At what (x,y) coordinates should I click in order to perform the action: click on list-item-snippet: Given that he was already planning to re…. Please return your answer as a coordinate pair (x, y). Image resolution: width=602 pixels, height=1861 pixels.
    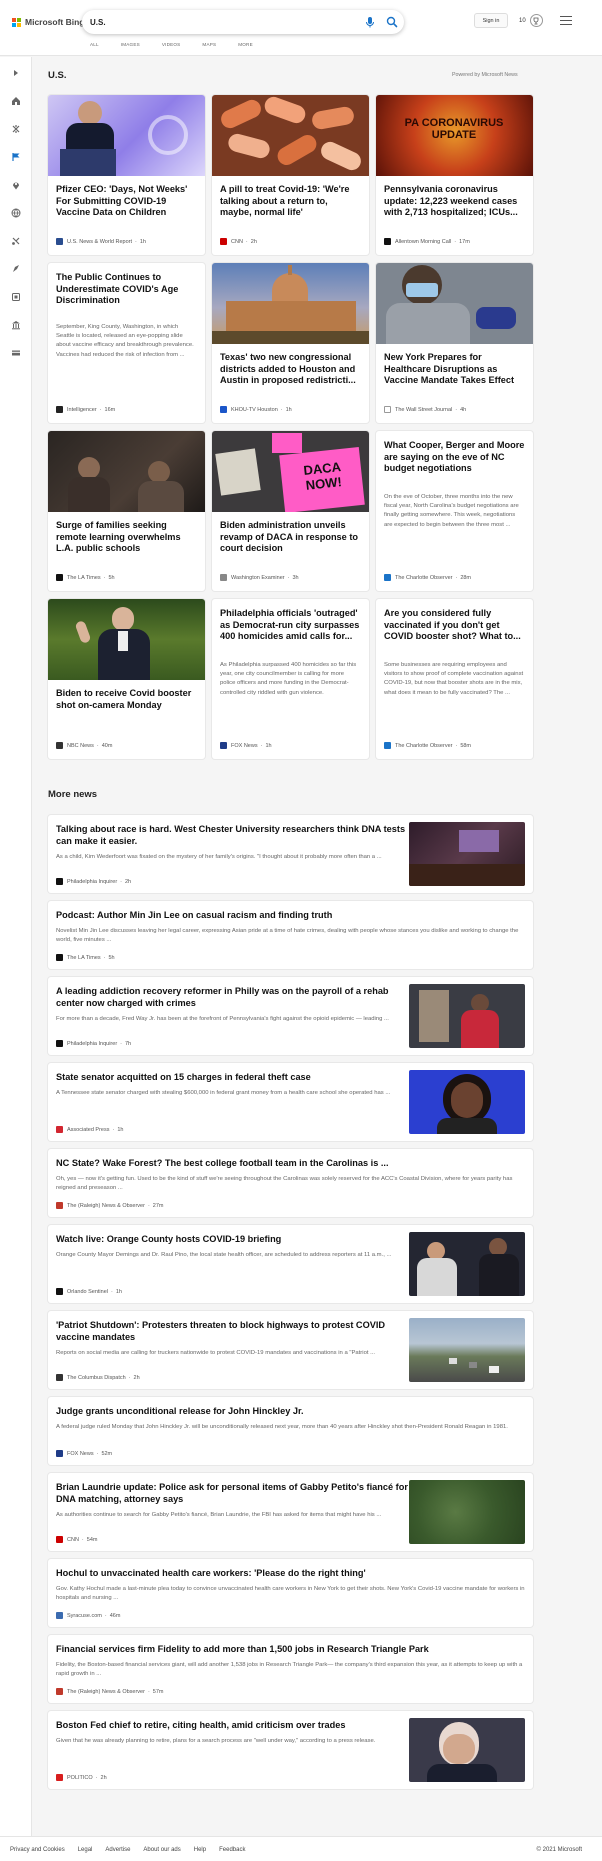
    Looking at the image, I should click on (216, 1741).